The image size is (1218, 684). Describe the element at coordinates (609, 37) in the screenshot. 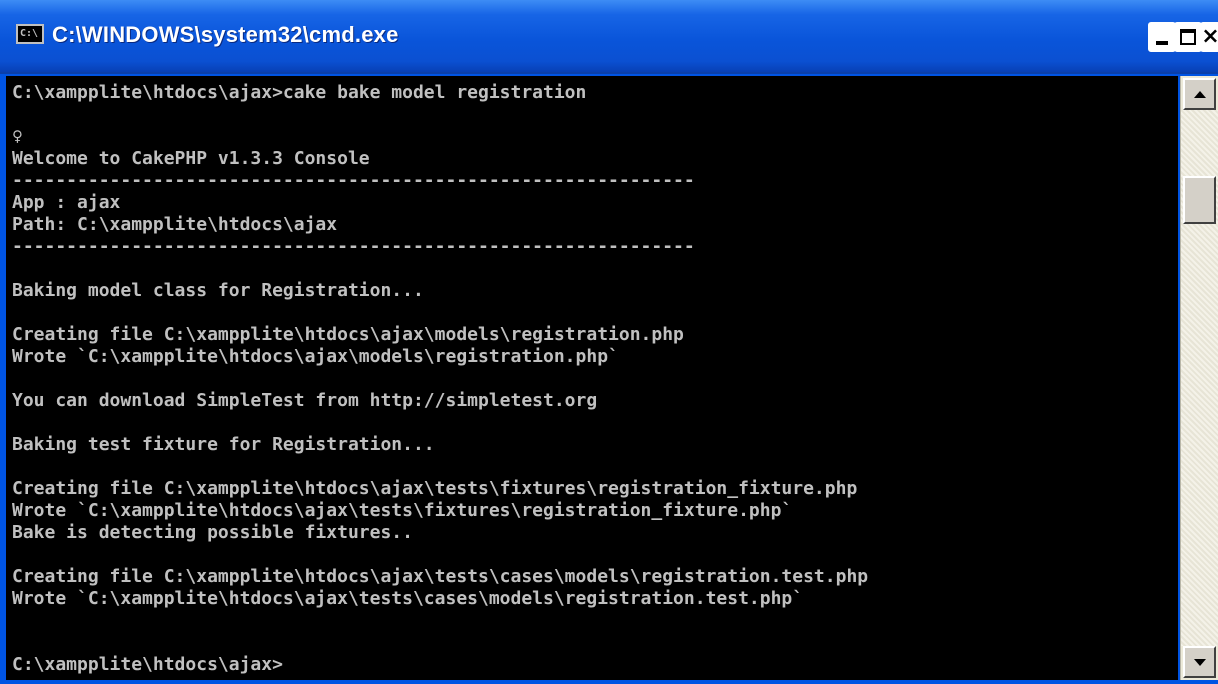

I see `title-bar: C:\ C:\WINDOWS\system32\cmd.exe ×` at that location.